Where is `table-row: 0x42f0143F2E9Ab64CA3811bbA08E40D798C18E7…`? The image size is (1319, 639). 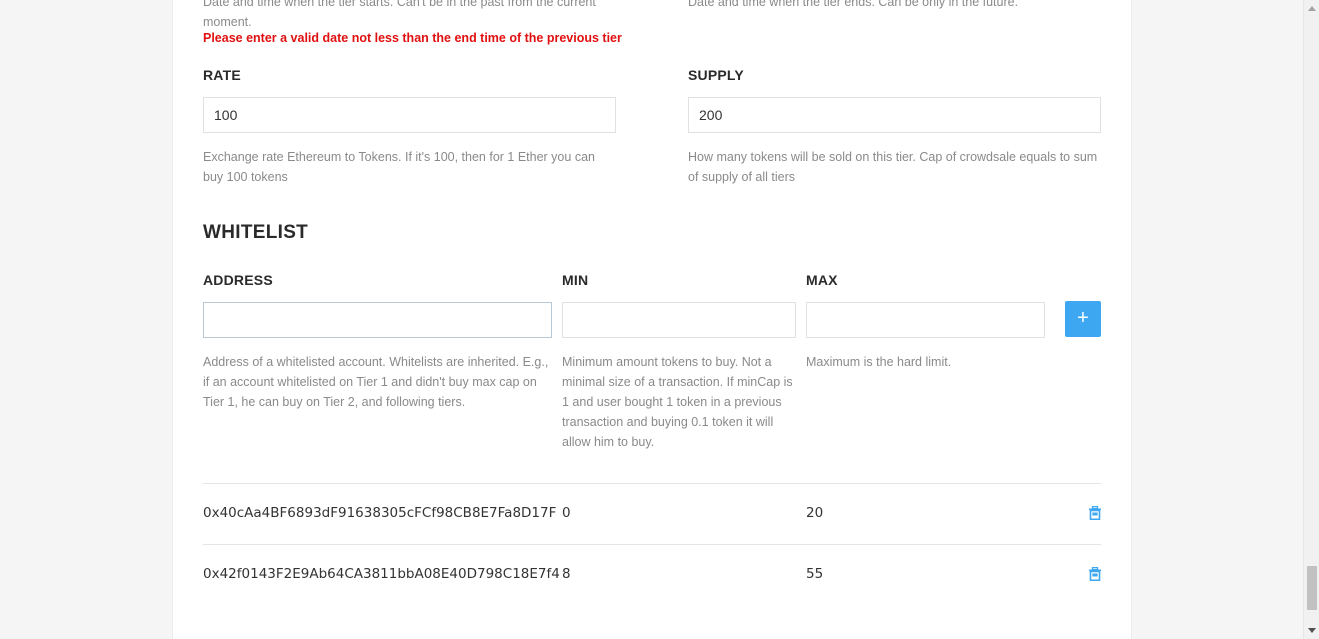
table-row: 0x42f0143F2E9Ab64CA3811bbA08E40D798C18E7… is located at coordinates (652, 575).